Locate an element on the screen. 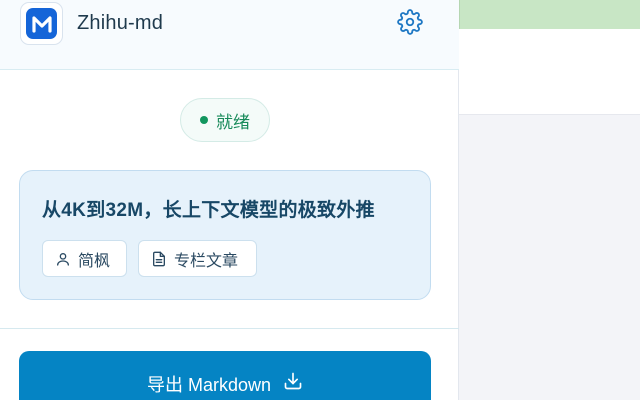  settings-button is located at coordinates (410, 22).